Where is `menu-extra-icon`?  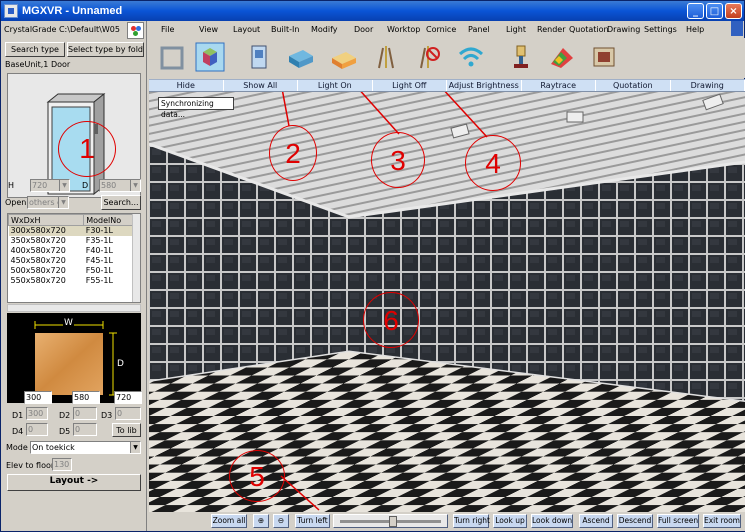
menu-extra-icon is located at coordinates (737, 28).